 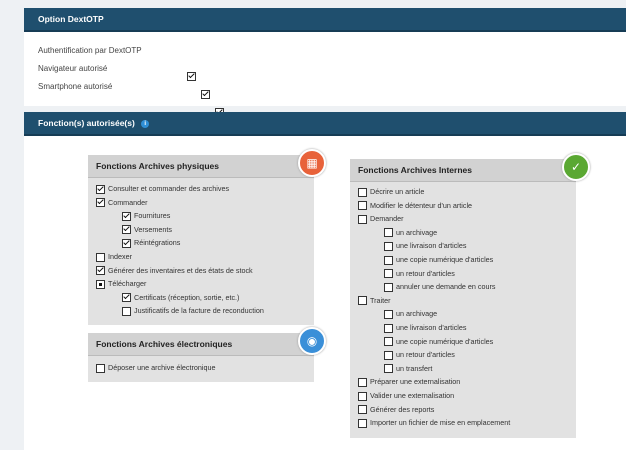 What do you see at coordinates (180, 297) in the screenshot?
I see `checkbox-item: Certificats (réception, sortie, etc.)` at bounding box center [180, 297].